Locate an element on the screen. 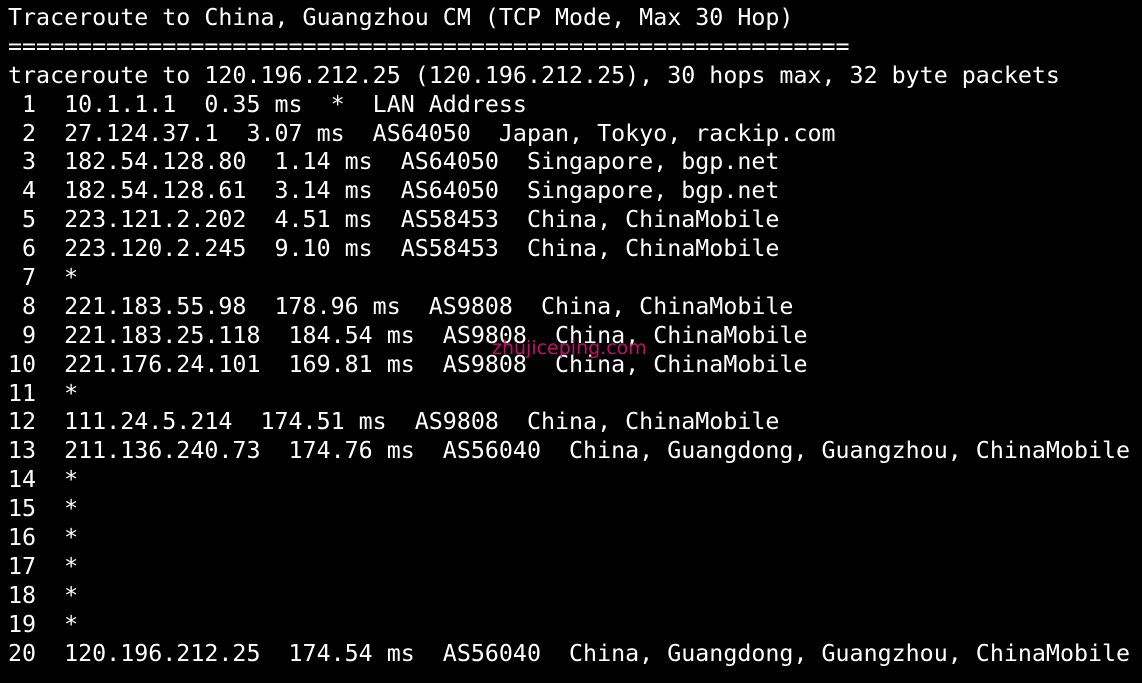  hop-line-18: 18 * is located at coordinates (43, 595).